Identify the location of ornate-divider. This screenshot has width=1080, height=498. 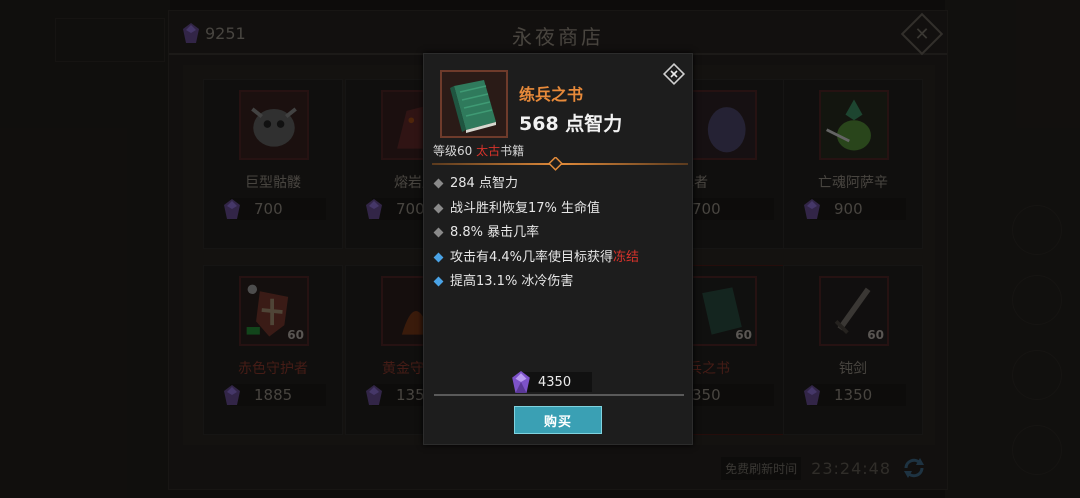
(560, 164).